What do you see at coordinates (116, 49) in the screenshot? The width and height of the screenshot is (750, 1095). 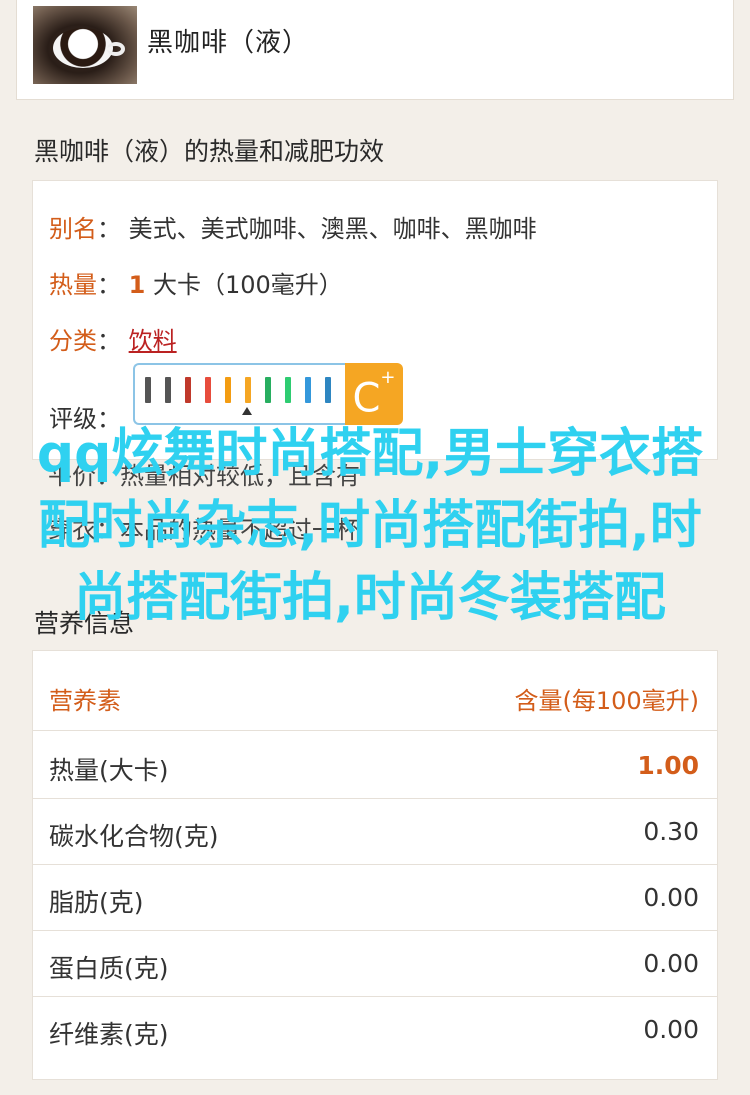 I see `cup-handle-icon` at bounding box center [116, 49].